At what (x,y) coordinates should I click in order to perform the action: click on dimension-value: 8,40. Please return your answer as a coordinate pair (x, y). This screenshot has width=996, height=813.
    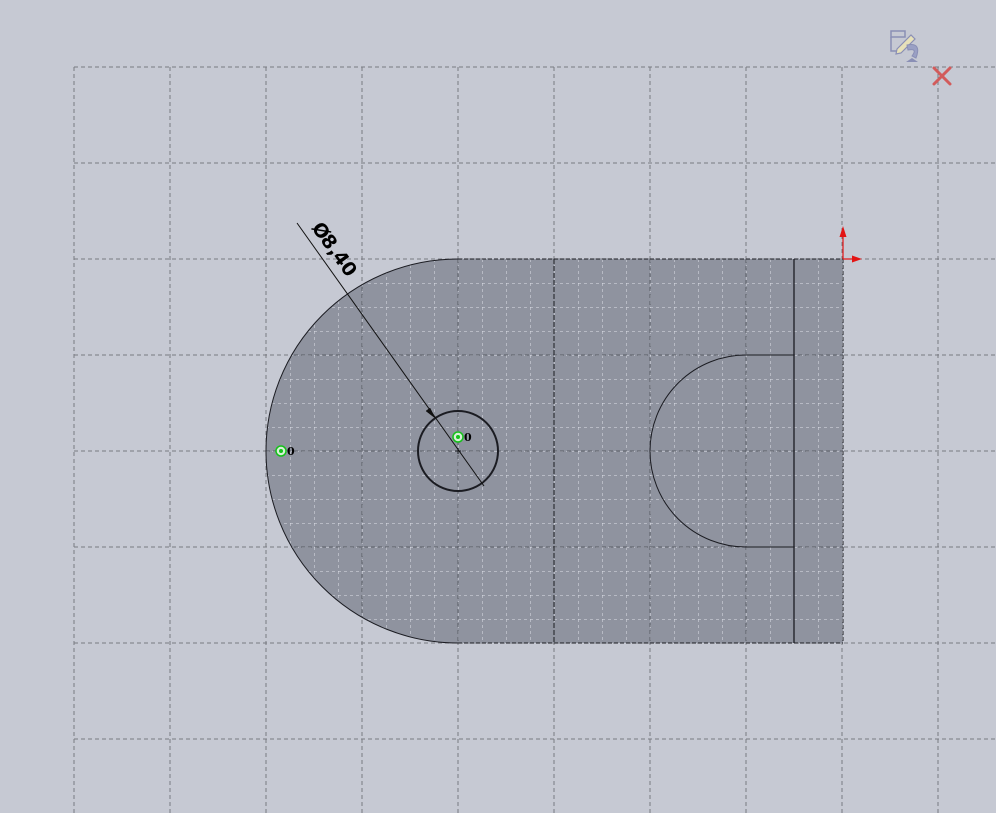
    Looking at the image, I should click on (338, 255).